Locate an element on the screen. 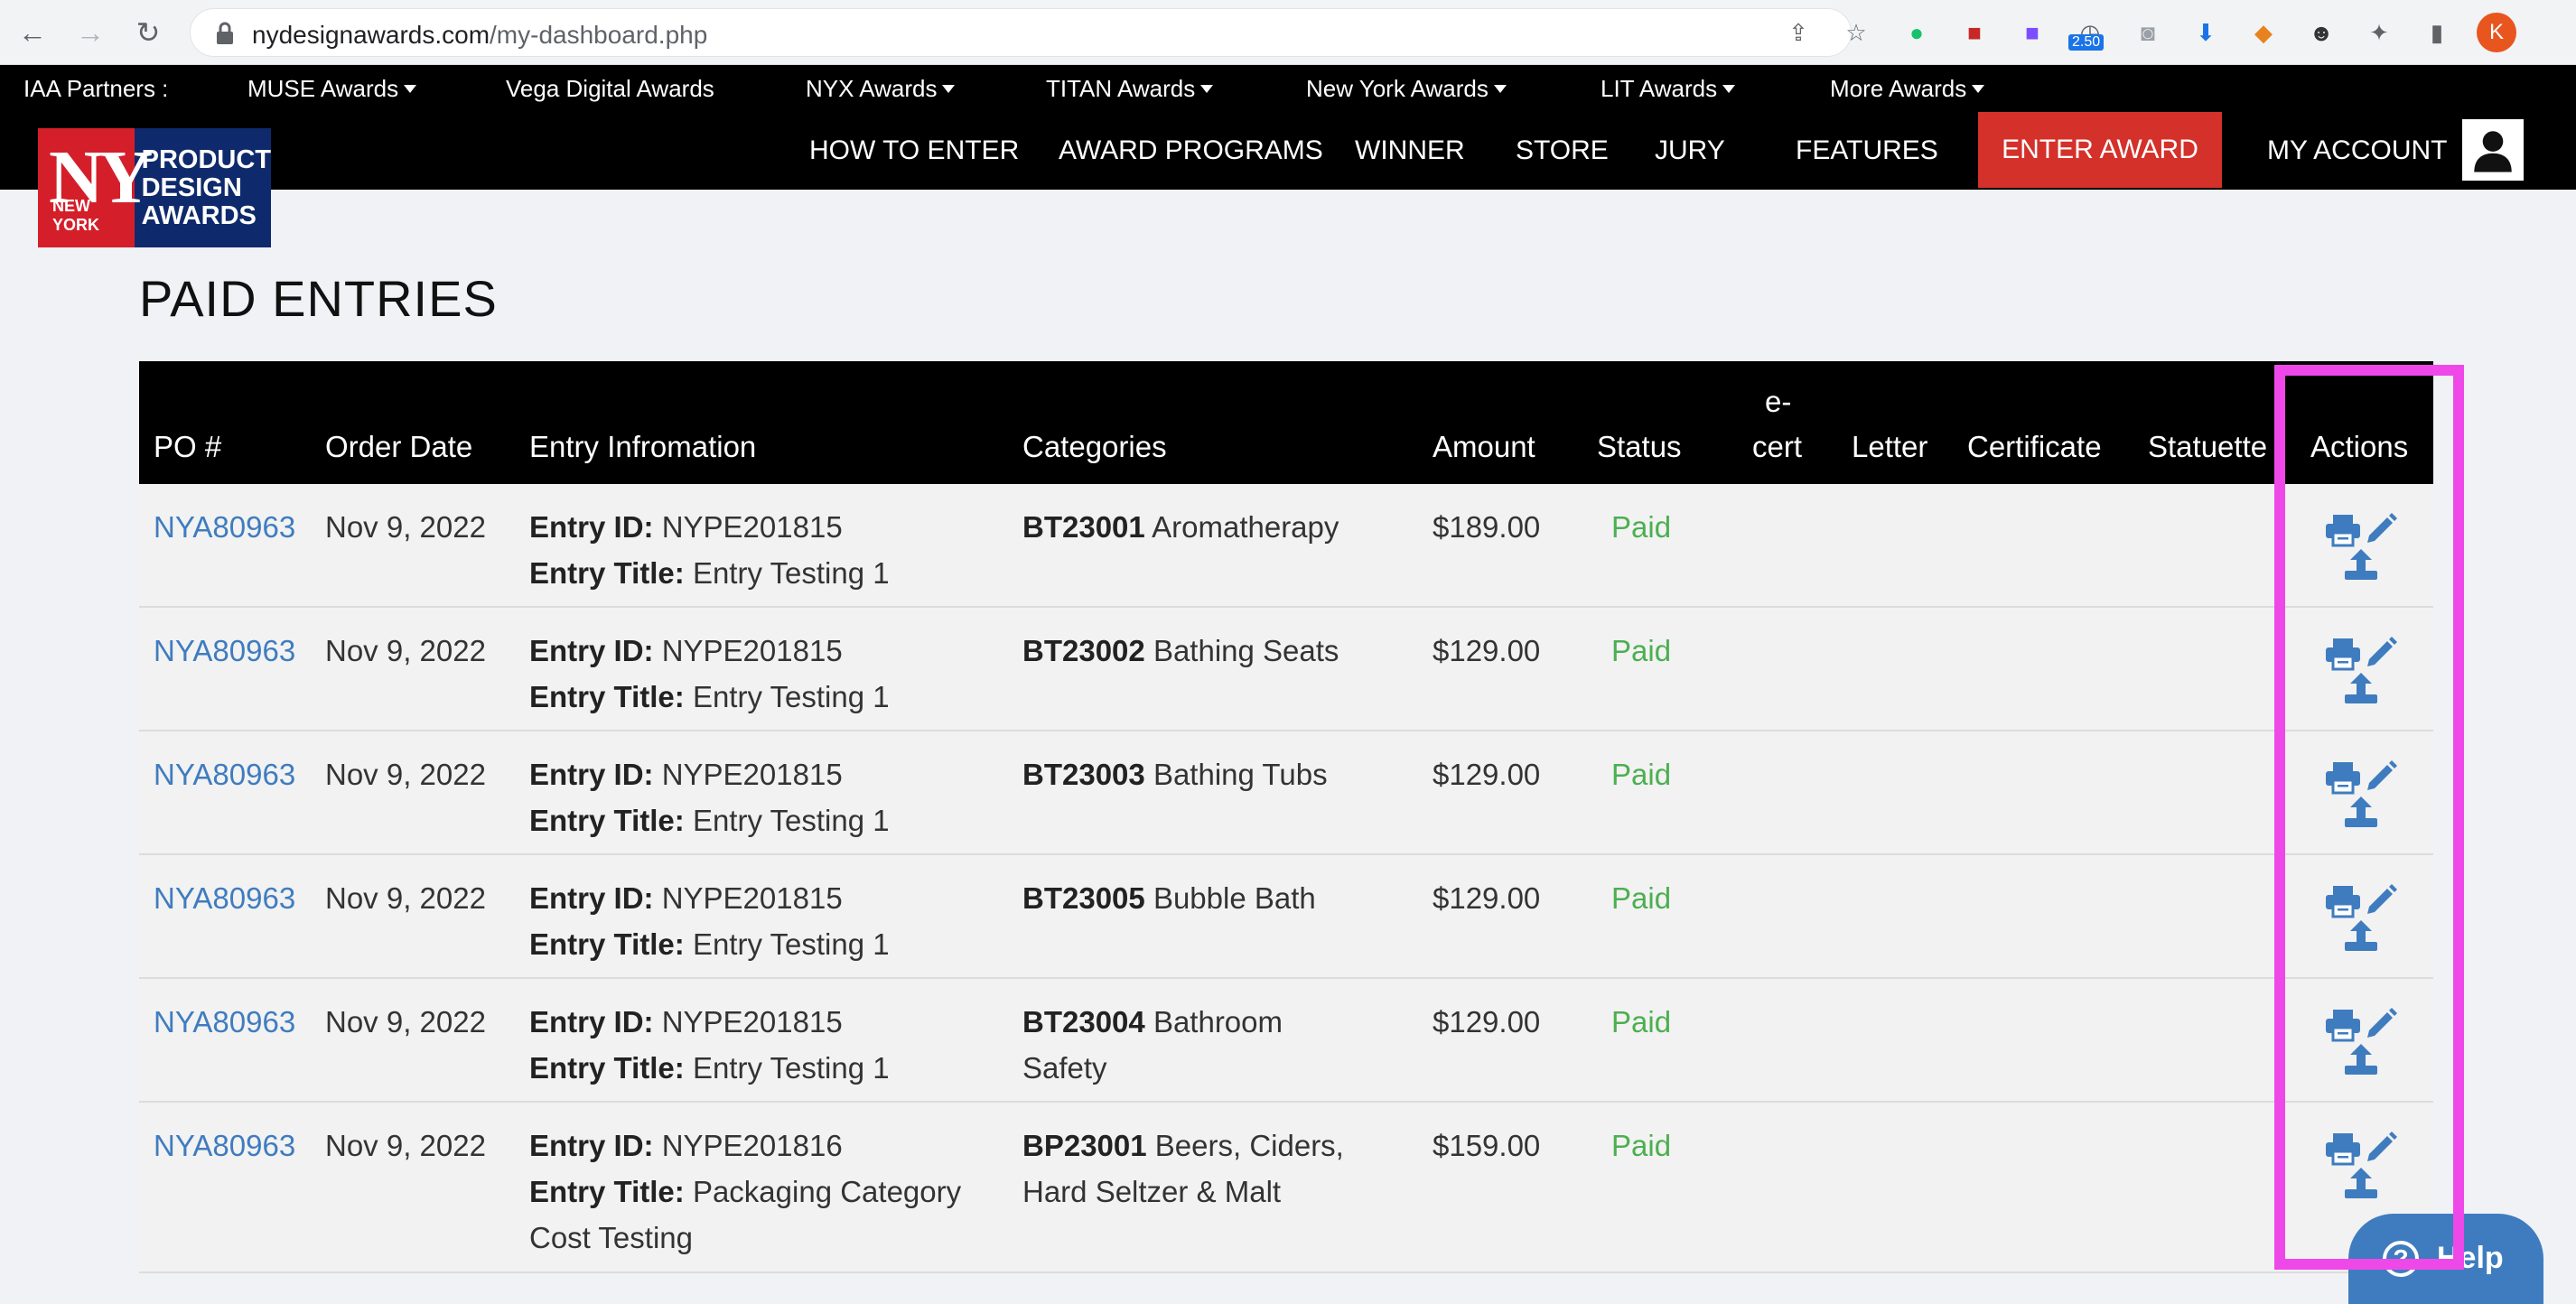 The width and height of the screenshot is (2576, 1304). camera-icon: ◙ is located at coordinates (2148, 33).